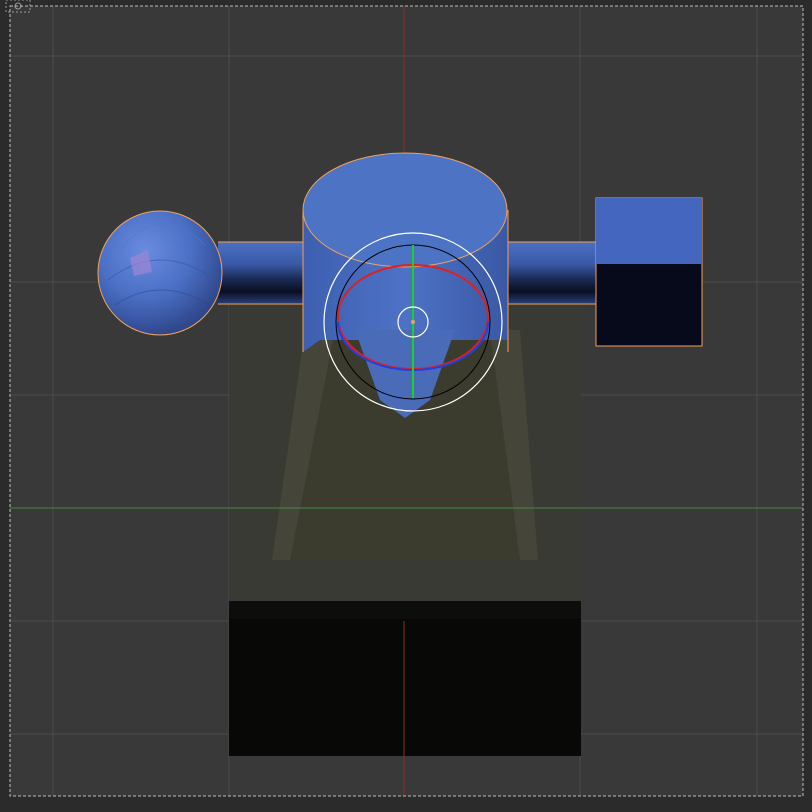 Image resolution: width=812 pixels, height=812 pixels. I want to click on pivot-point, so click(413, 322).